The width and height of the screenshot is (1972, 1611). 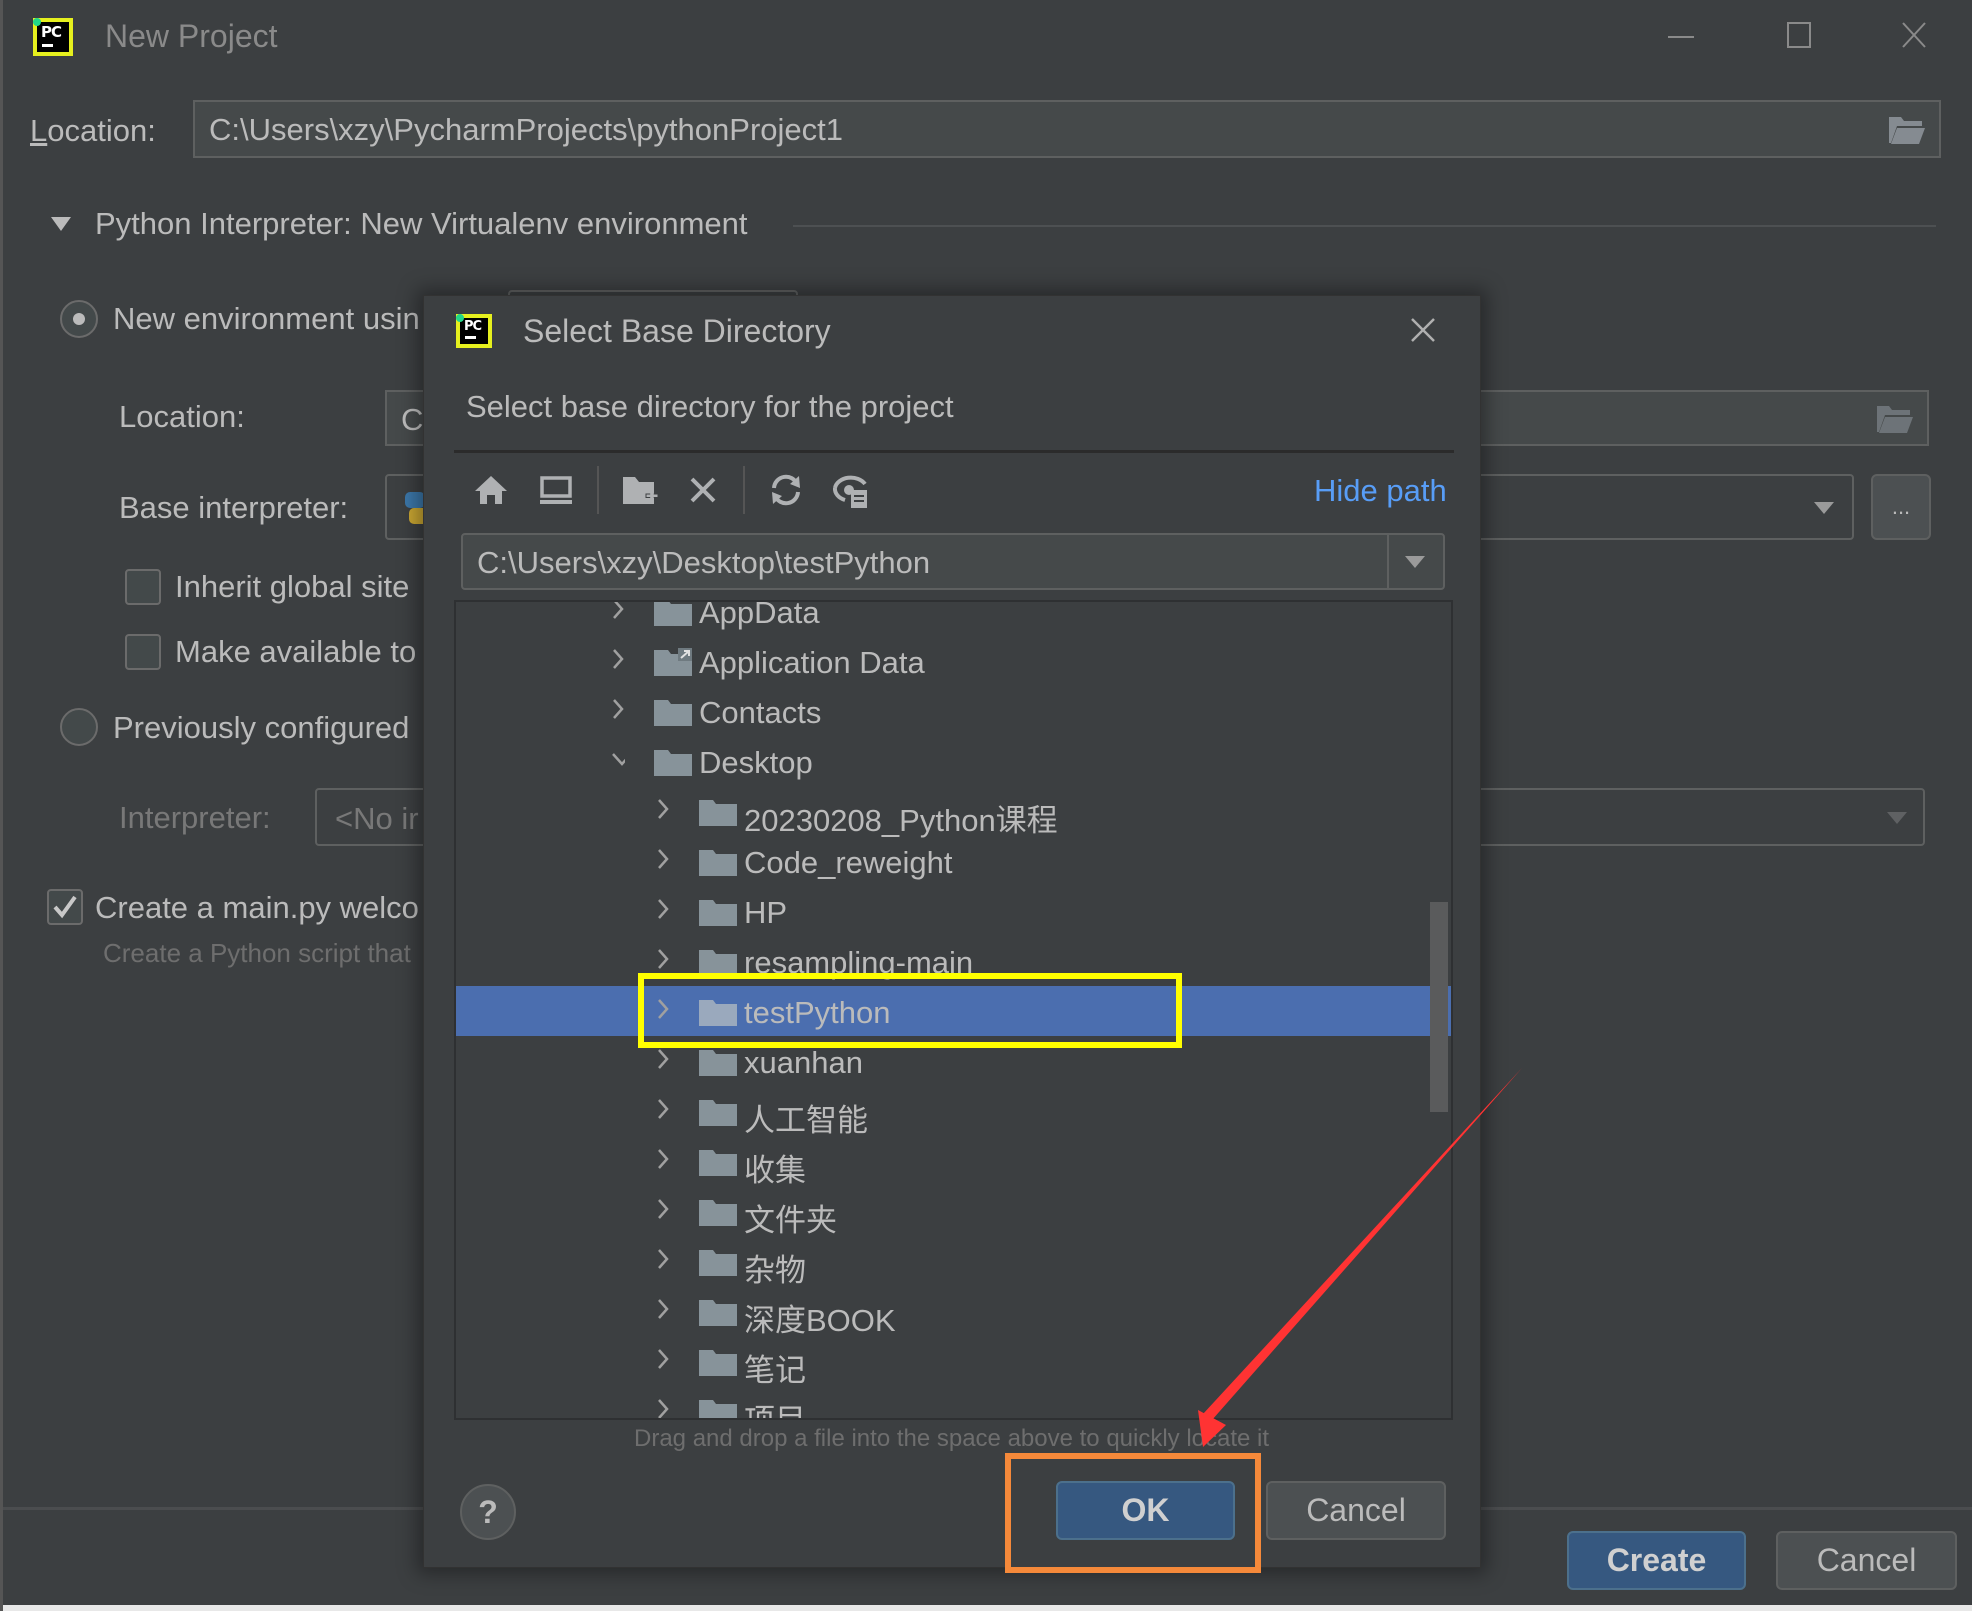 What do you see at coordinates (1866, 1560) in the screenshot?
I see `main-cancel-button: Cancel` at bounding box center [1866, 1560].